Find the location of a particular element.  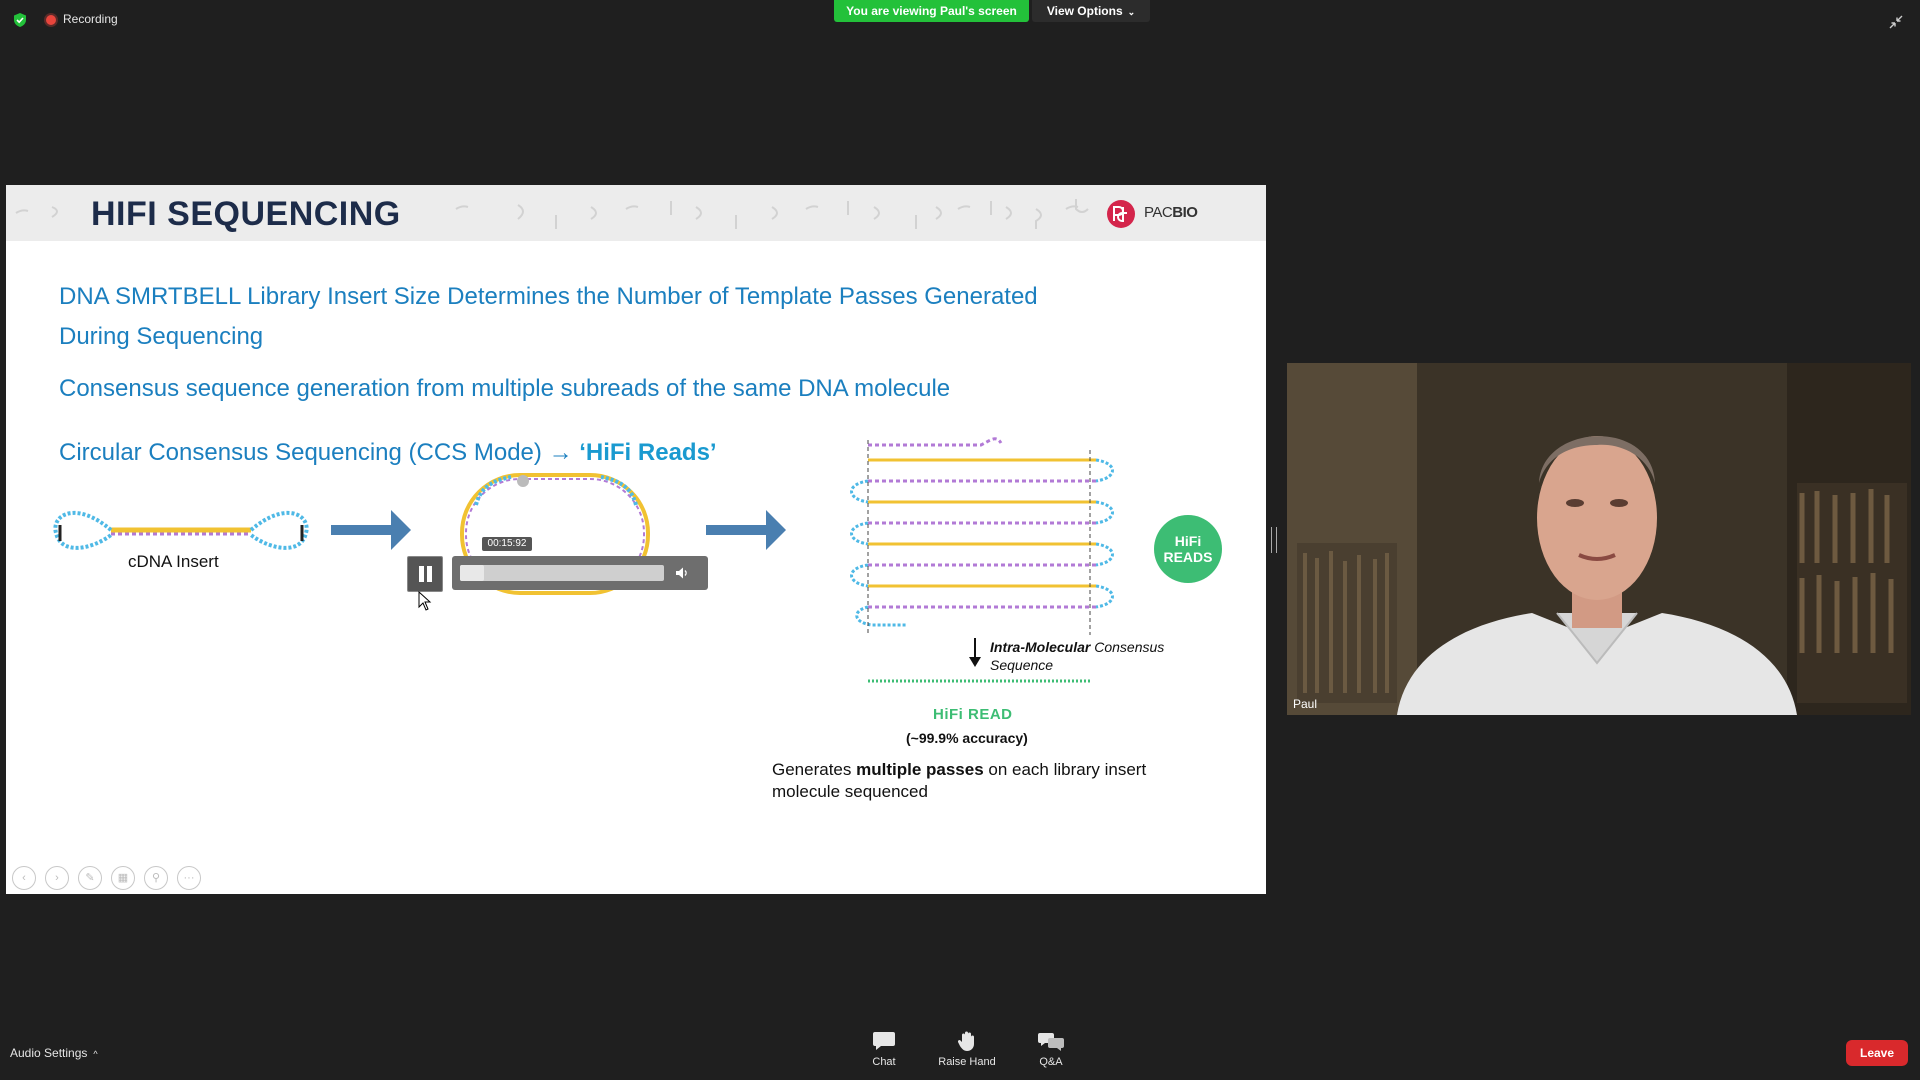

chat-button: Chat is located at coordinates (884, 1049).